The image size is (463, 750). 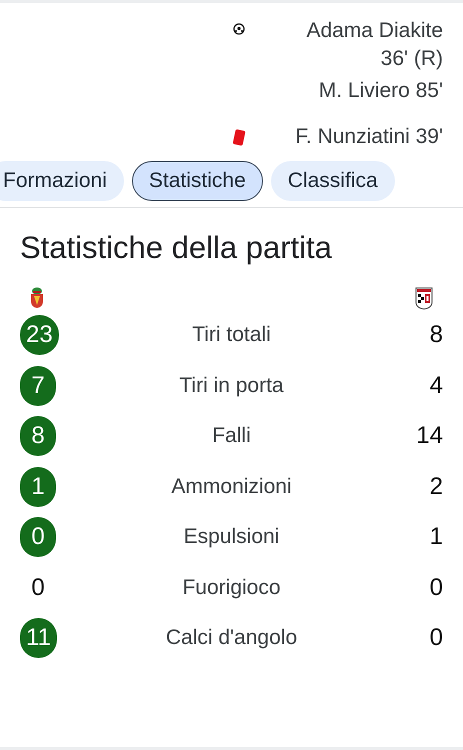 What do you see at coordinates (38, 386) in the screenshot?
I see `leading-value-badge: 7` at bounding box center [38, 386].